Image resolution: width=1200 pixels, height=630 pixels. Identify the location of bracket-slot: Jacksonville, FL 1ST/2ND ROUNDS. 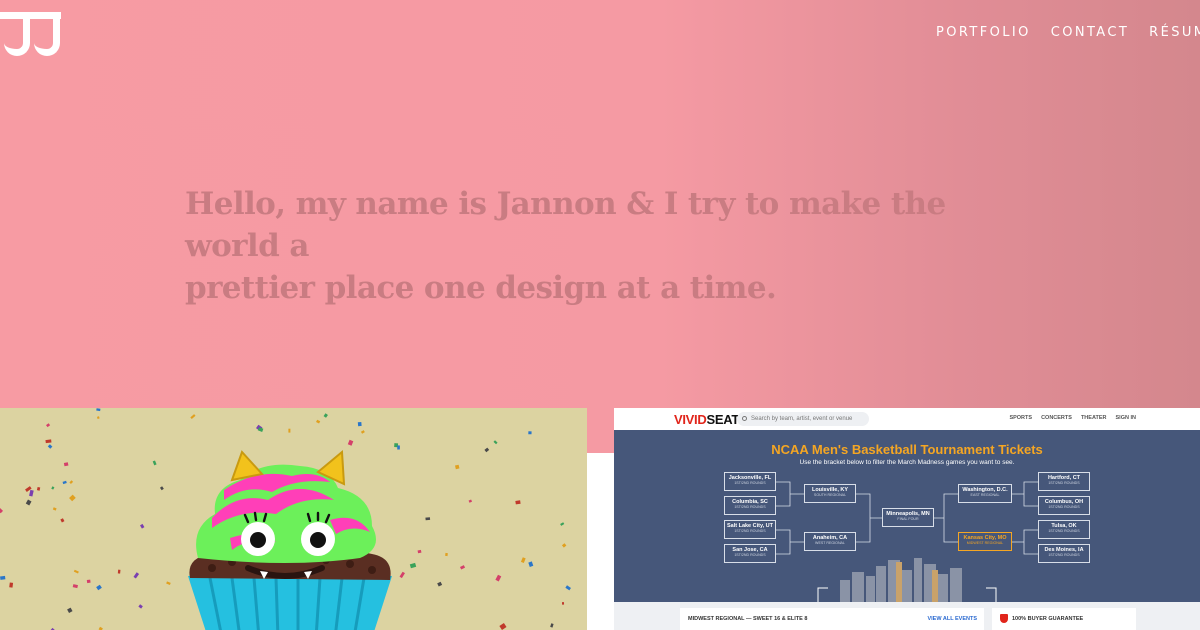
(750, 481).